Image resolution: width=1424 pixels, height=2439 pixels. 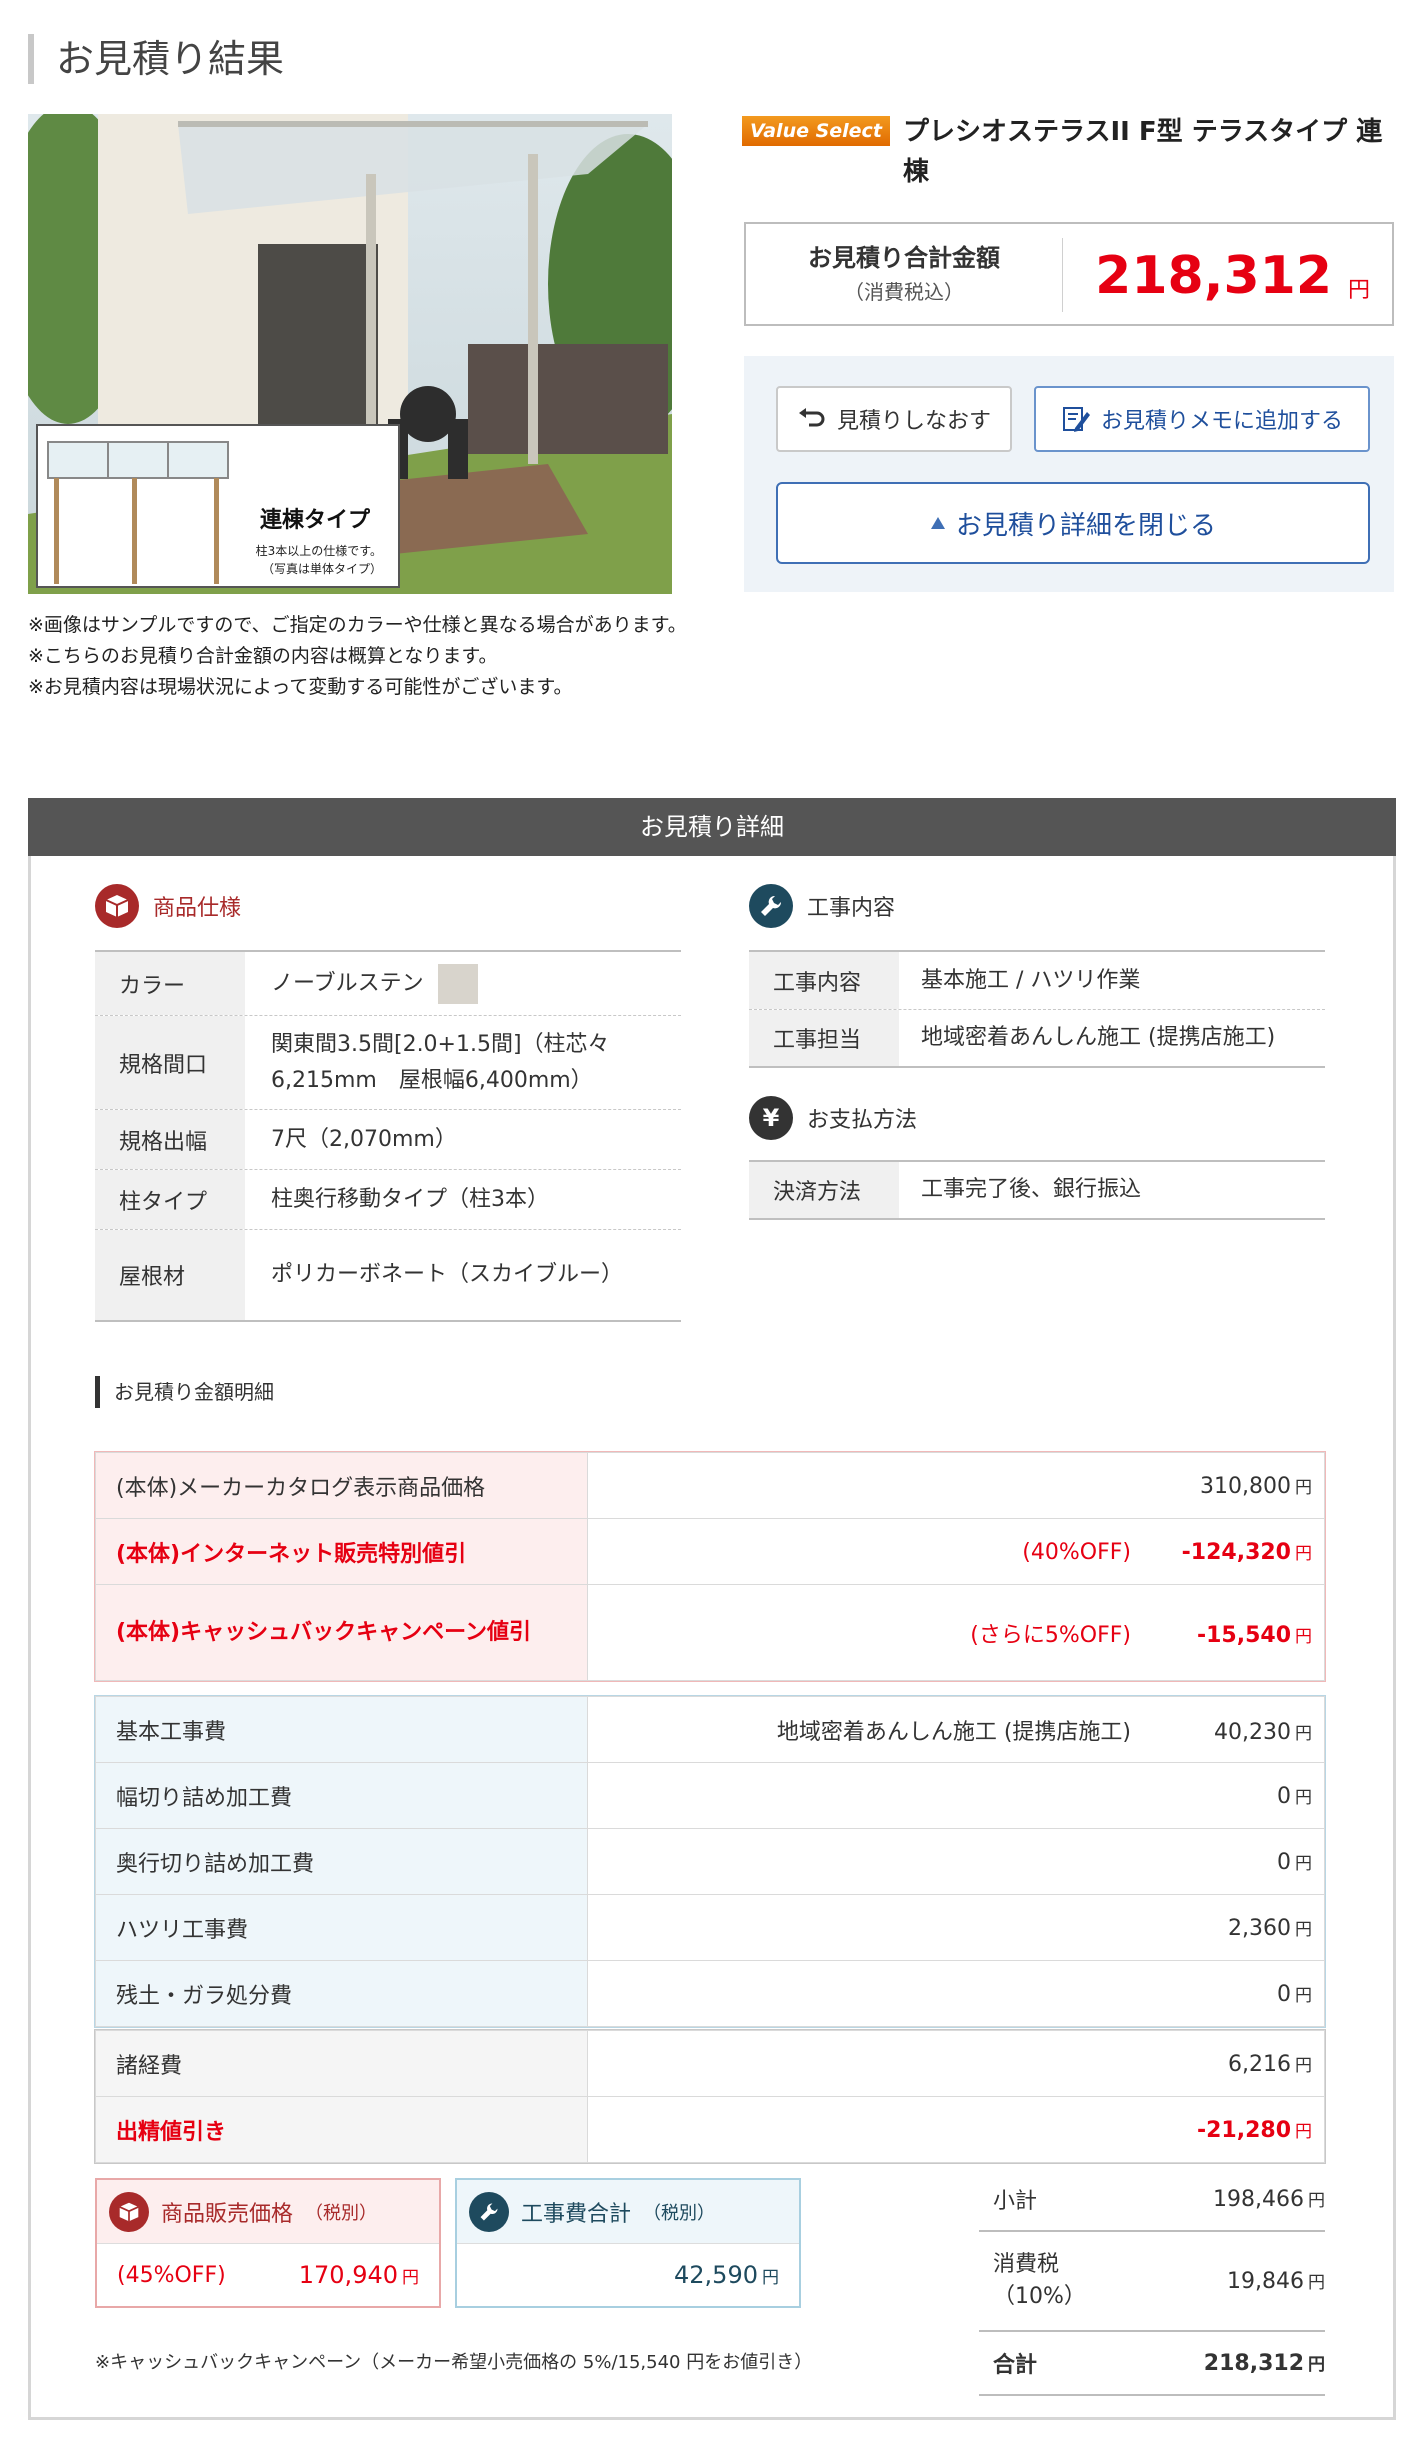 What do you see at coordinates (197, 908) in the screenshot?
I see `spec-title-text: 商品仕様` at bounding box center [197, 908].